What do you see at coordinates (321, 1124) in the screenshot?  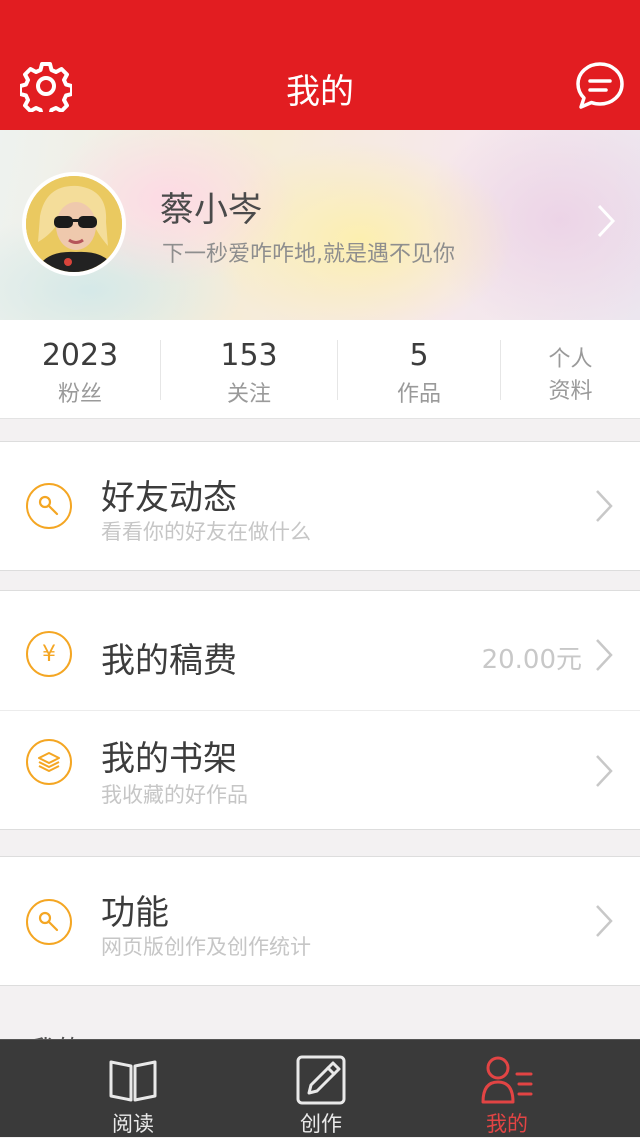 I see `tab-create-label: 创作` at bounding box center [321, 1124].